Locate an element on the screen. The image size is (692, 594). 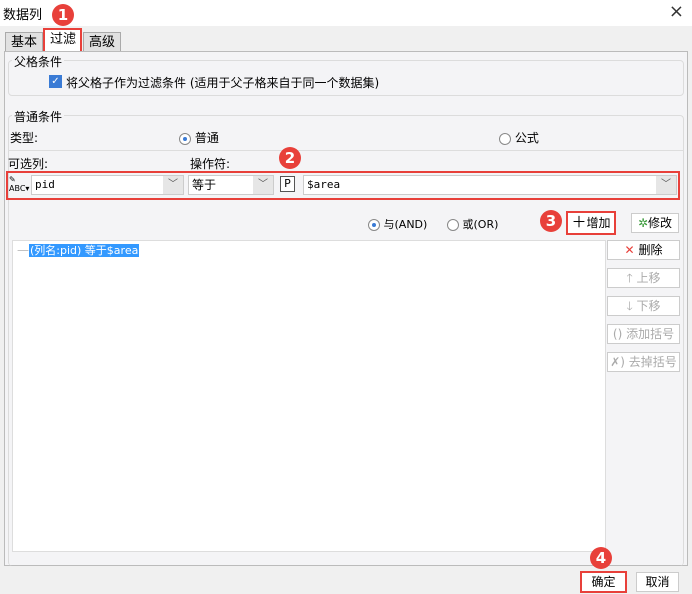
annotation-badge-4: 4 is located at coordinates (601, 558).